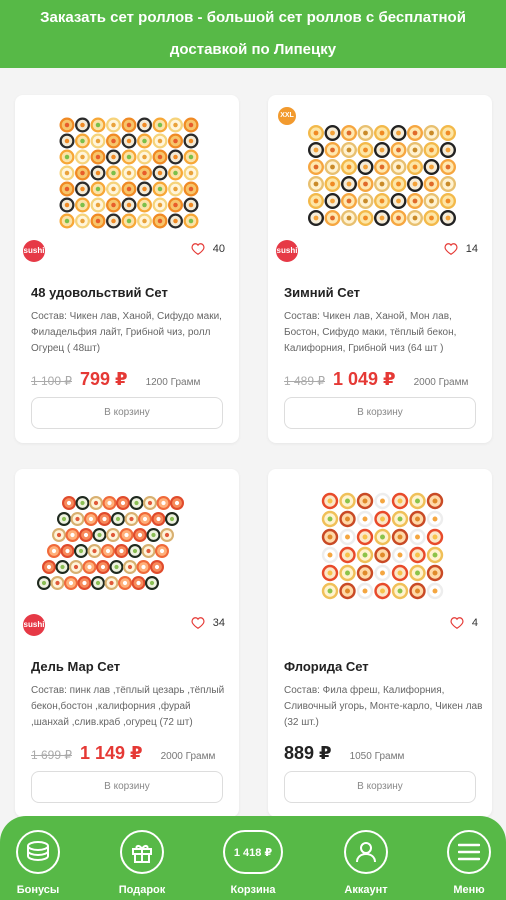 The height and width of the screenshot is (900, 506). Describe the element at coordinates (218, 623) in the screenshot. I see `like-count: 34` at that location.